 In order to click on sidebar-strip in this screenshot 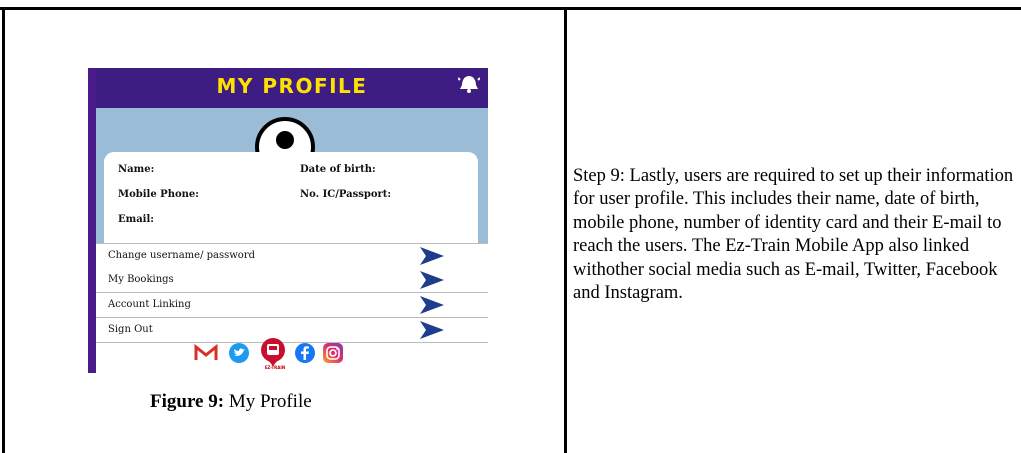, I will do `click(92, 220)`.